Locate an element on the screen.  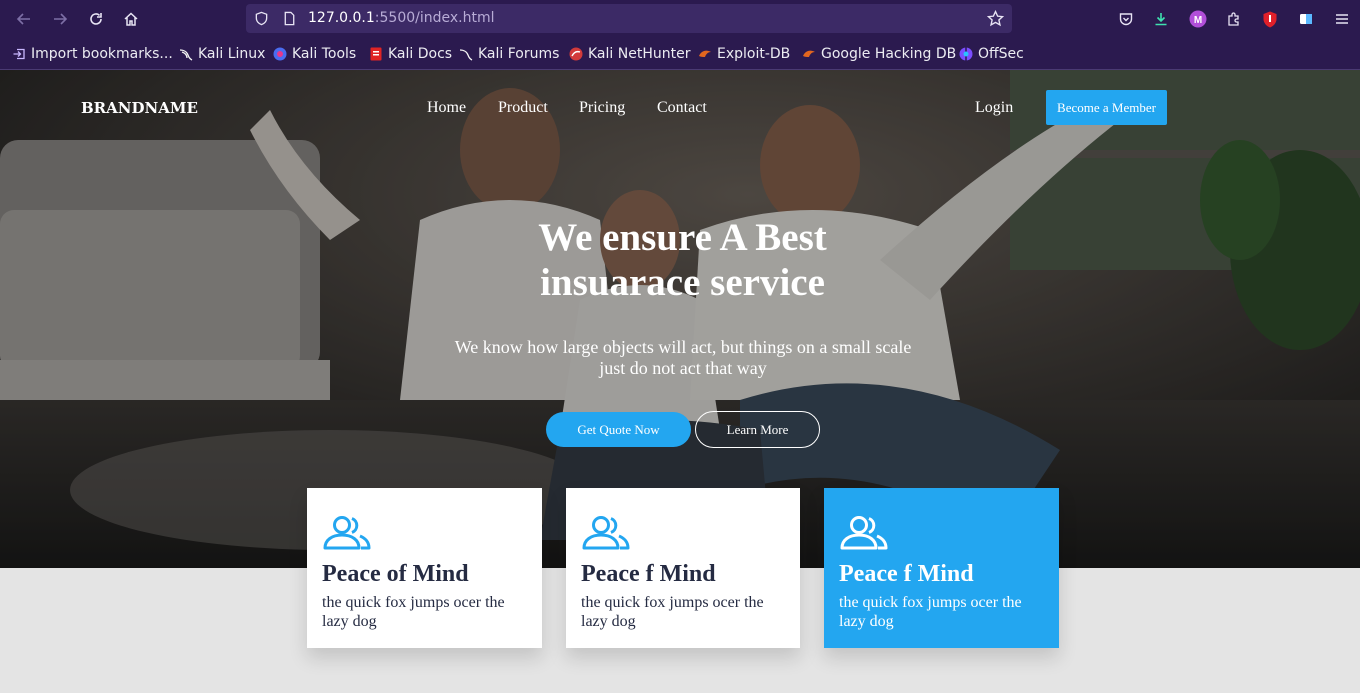
nav-product: Product is located at coordinates (523, 108).